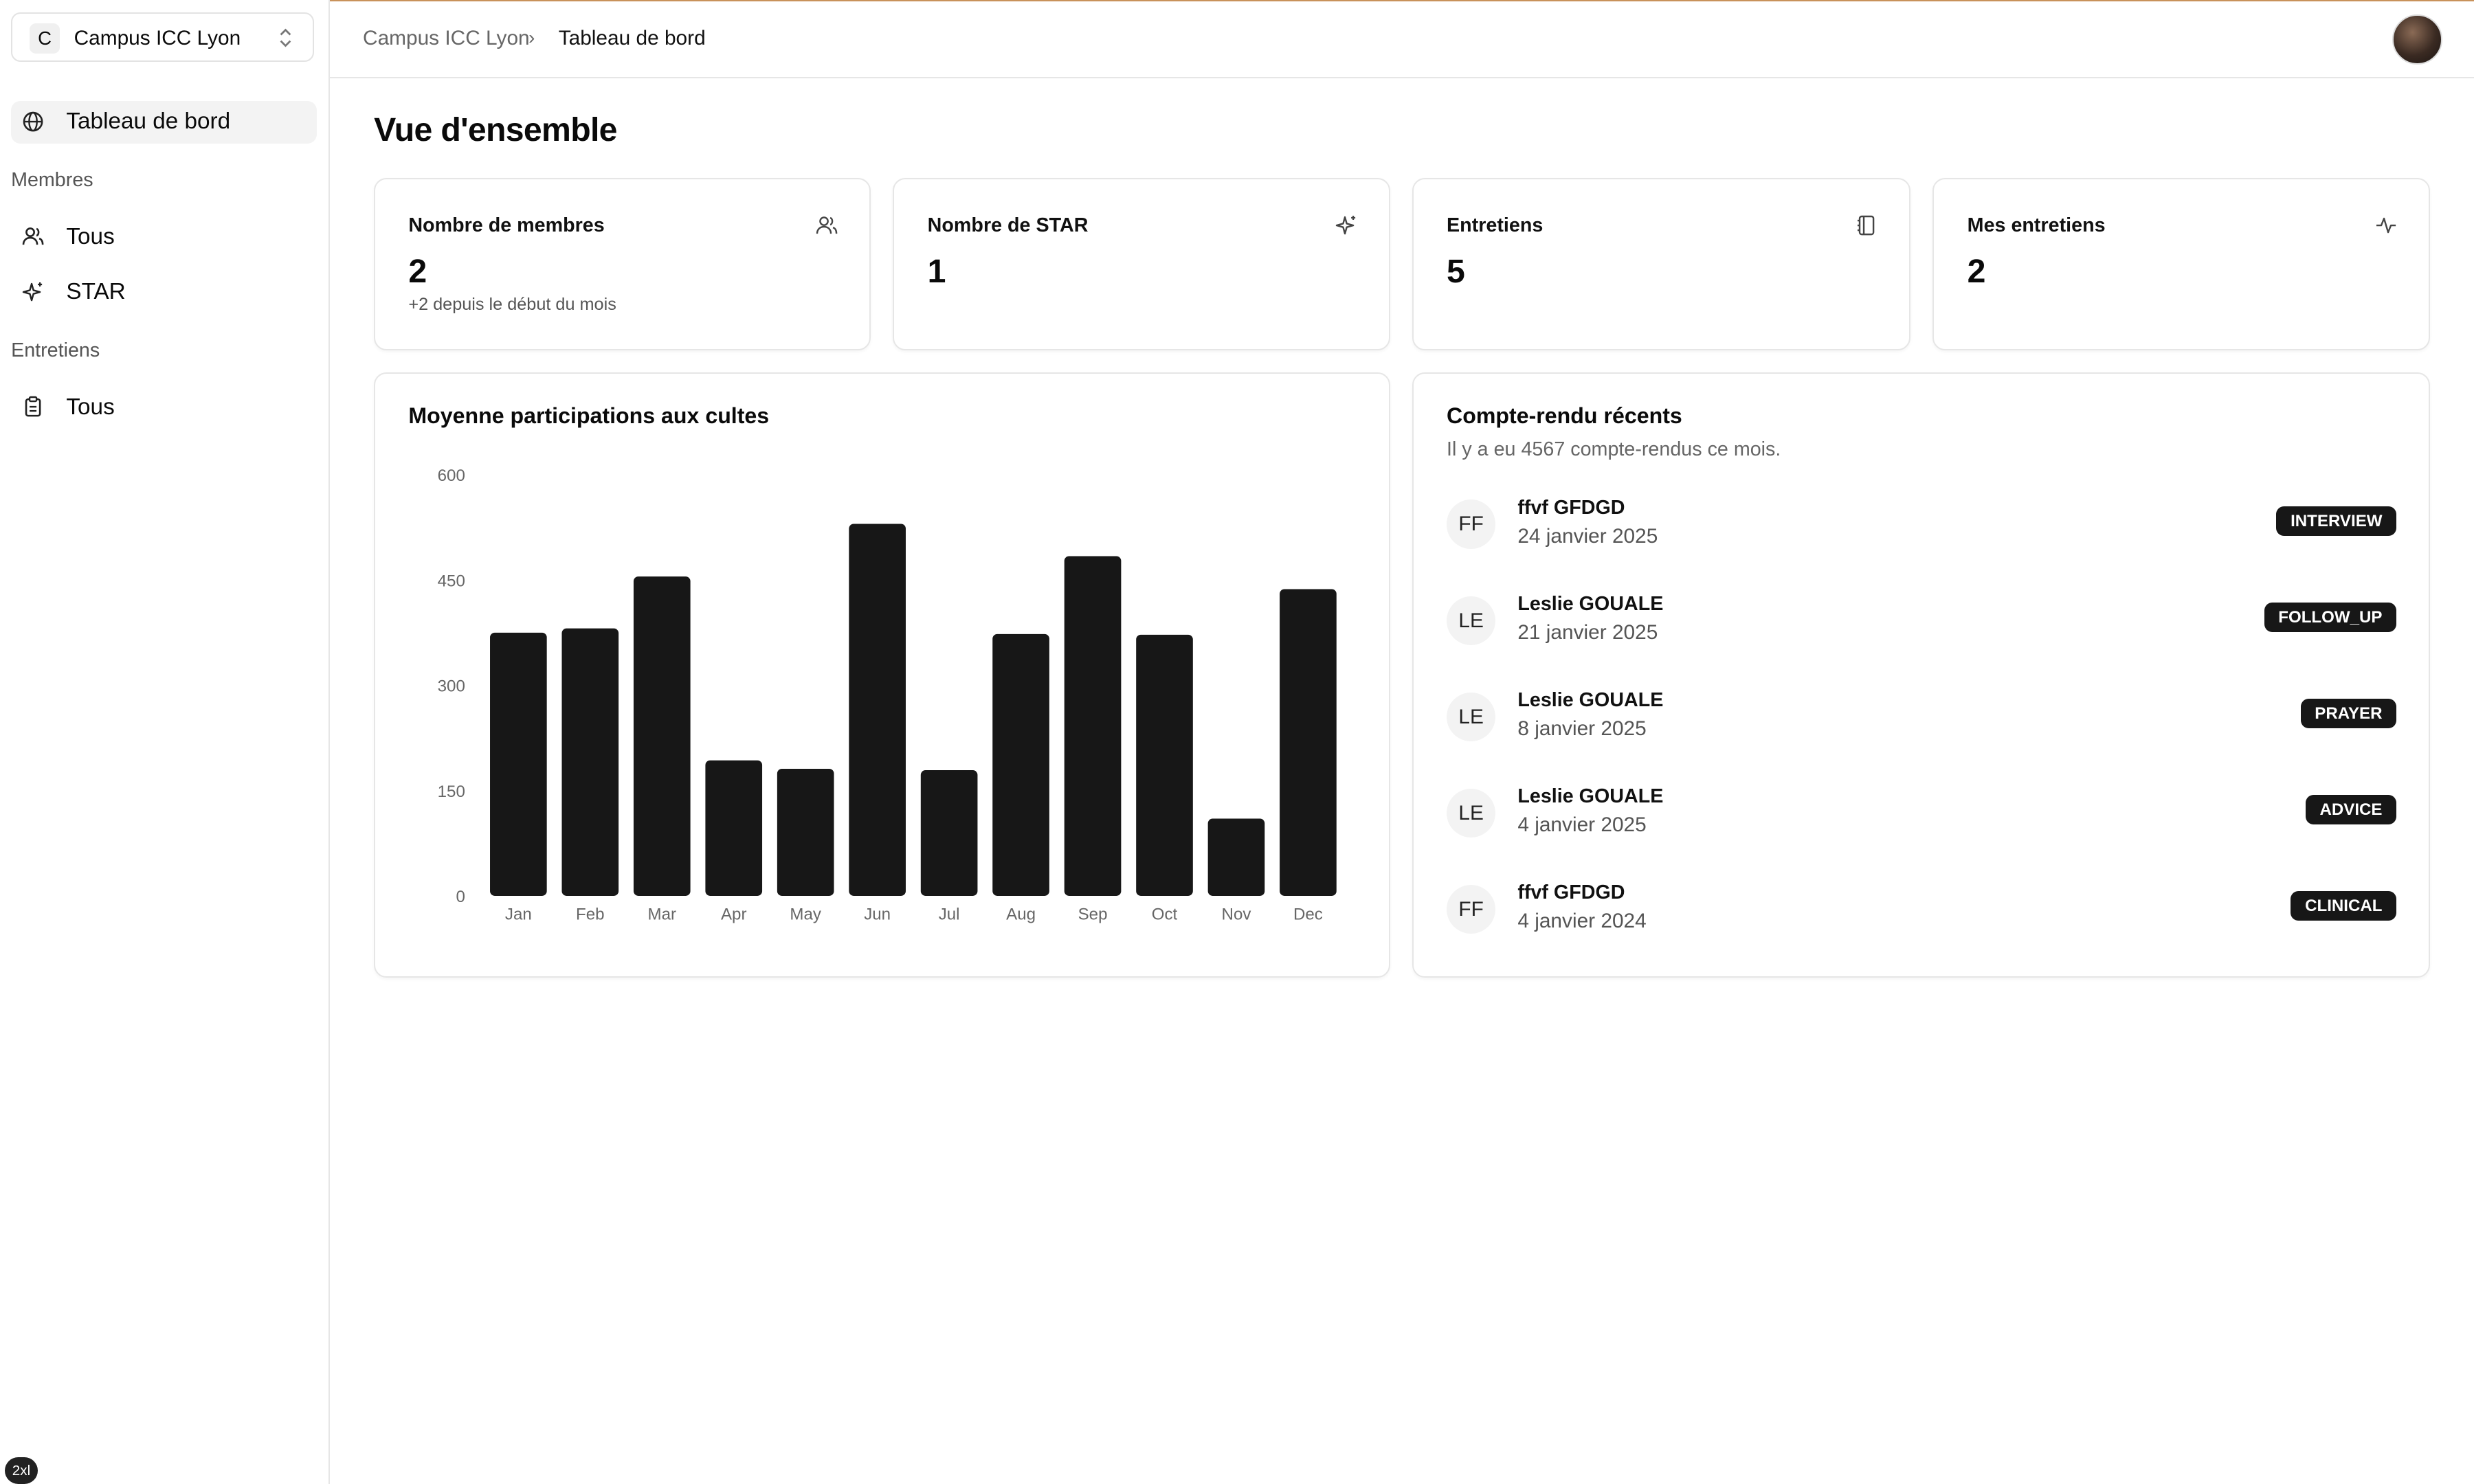  Describe the element at coordinates (949, 914) in the screenshot. I see `x-tick-label: Jul` at that location.